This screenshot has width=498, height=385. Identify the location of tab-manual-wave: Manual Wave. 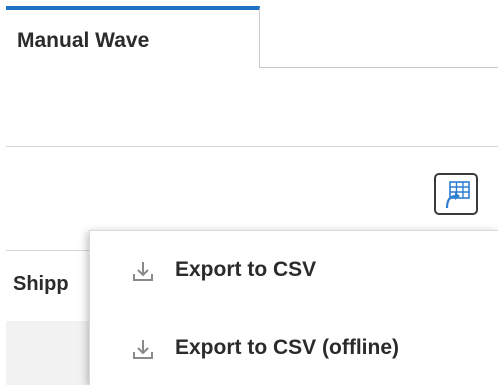
(133, 37).